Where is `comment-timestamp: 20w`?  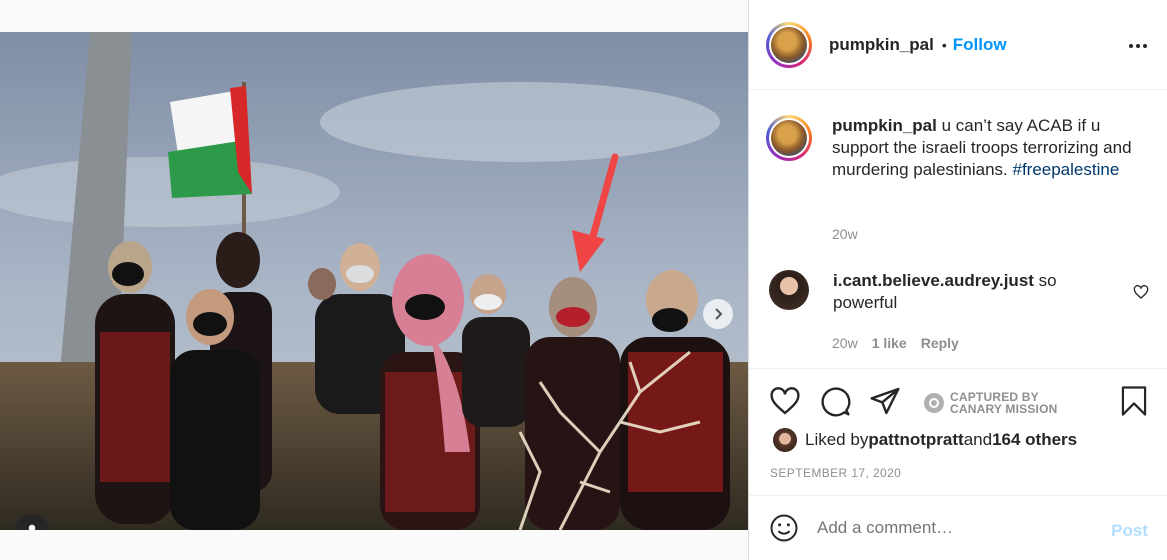
comment-timestamp: 20w is located at coordinates (845, 343).